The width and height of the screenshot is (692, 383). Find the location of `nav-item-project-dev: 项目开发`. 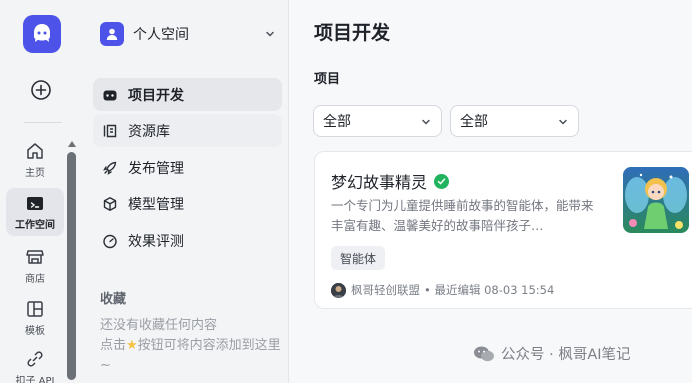

nav-item-project-dev: 项目开发 is located at coordinates (187, 94).